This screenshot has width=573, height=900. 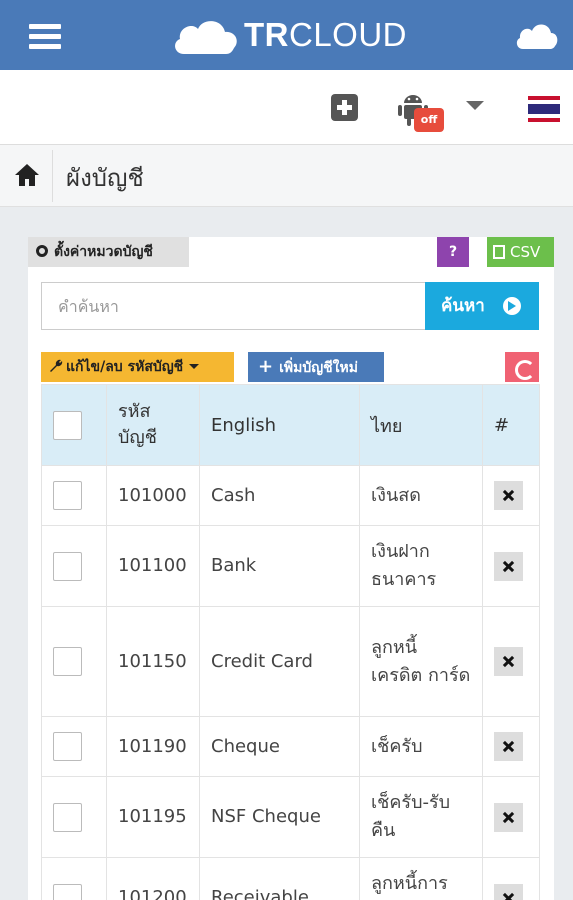 What do you see at coordinates (286, 107) in the screenshot?
I see `secondary-toolbar` at bounding box center [286, 107].